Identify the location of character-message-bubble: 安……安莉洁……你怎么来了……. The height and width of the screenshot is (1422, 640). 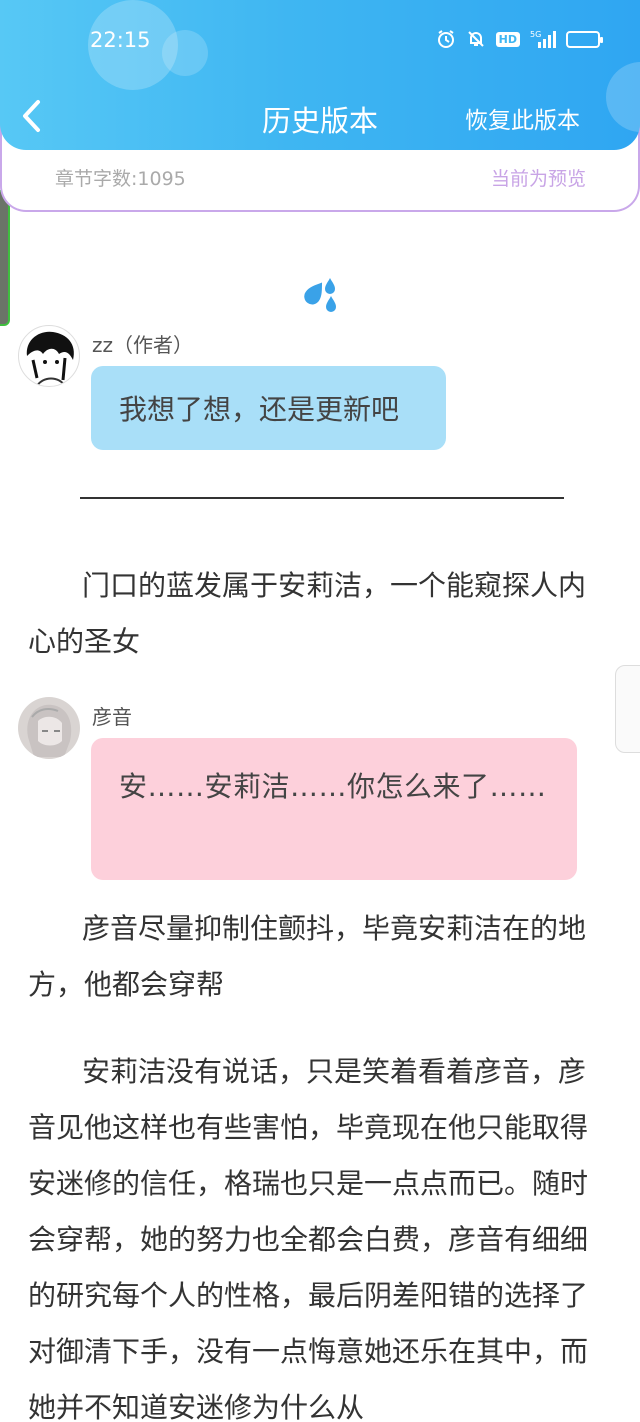
(334, 809).